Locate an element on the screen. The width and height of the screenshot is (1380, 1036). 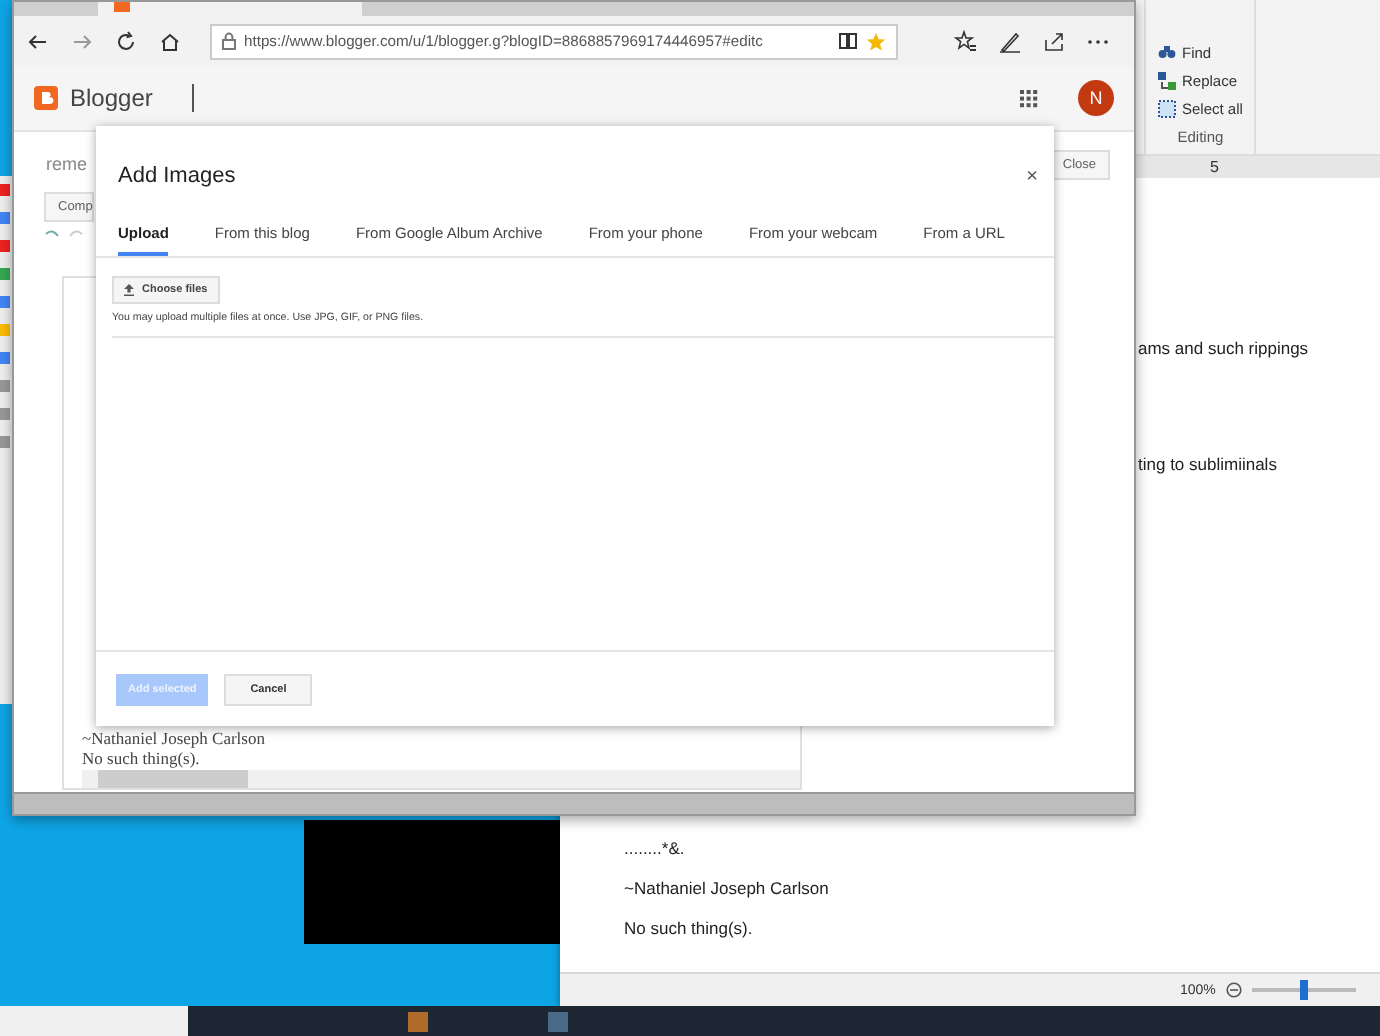
editor-text: ~Nathaniel Joseph Carlson is located at coordinates (174, 738).